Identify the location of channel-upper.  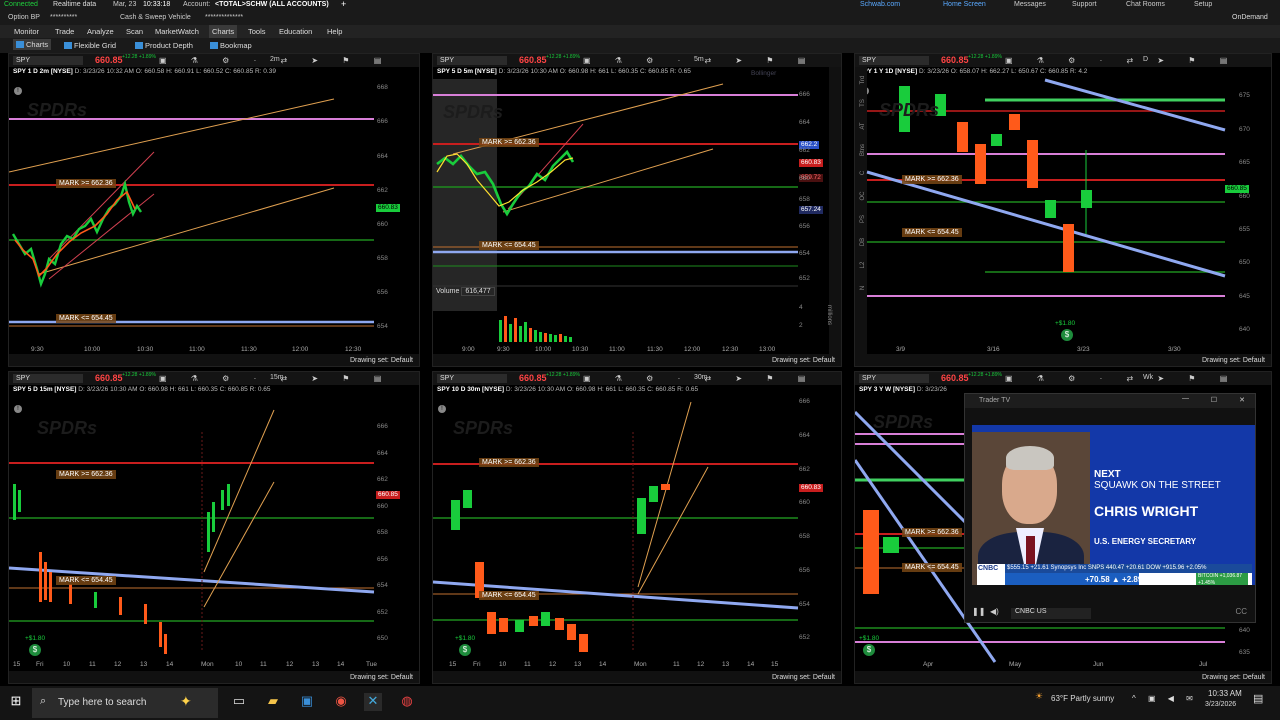
(101, 205).